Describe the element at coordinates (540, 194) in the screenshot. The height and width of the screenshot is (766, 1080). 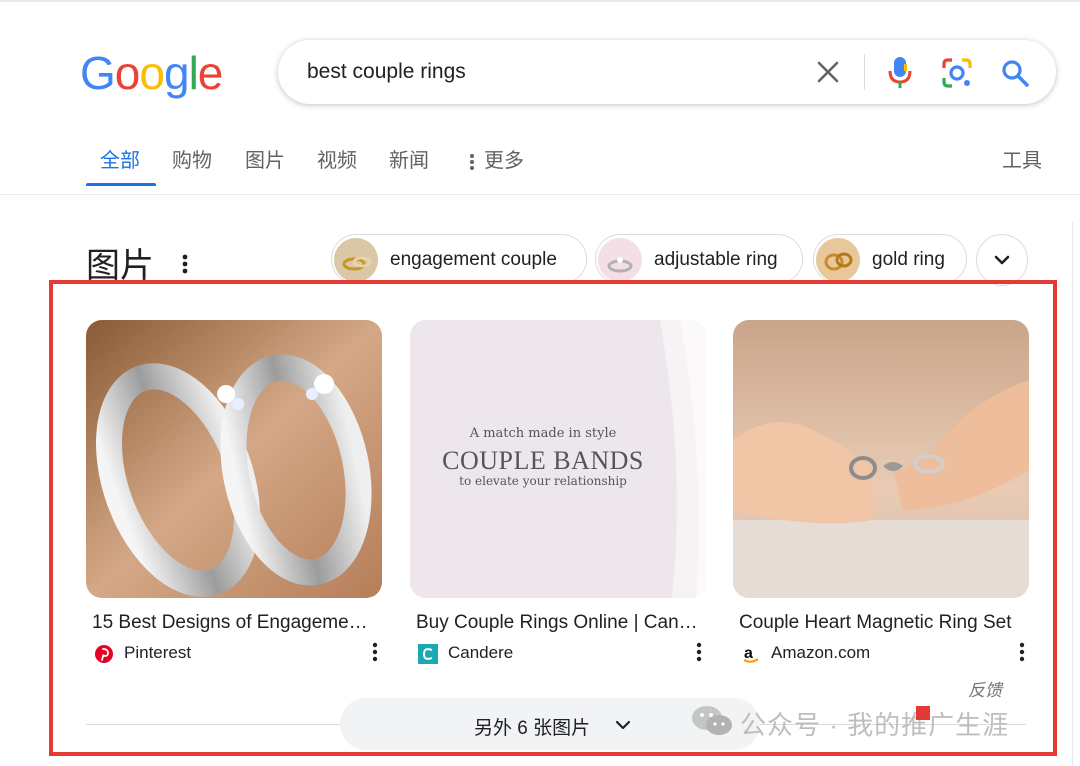
I see `tabs-divider` at that location.